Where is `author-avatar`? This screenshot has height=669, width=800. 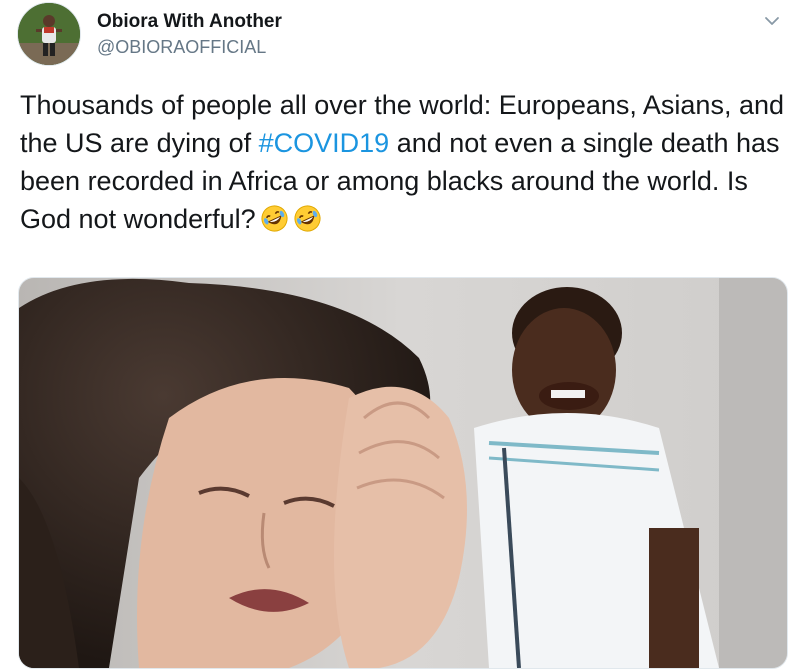 author-avatar is located at coordinates (49, 34).